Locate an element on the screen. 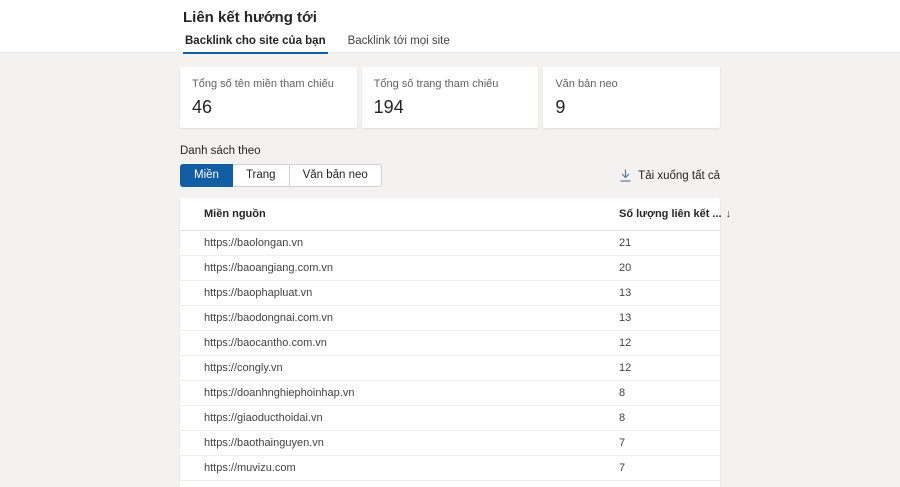 The height and width of the screenshot is (487, 900). stat-card-anchor-texts: Văn bản neo 9 is located at coordinates (632, 97).